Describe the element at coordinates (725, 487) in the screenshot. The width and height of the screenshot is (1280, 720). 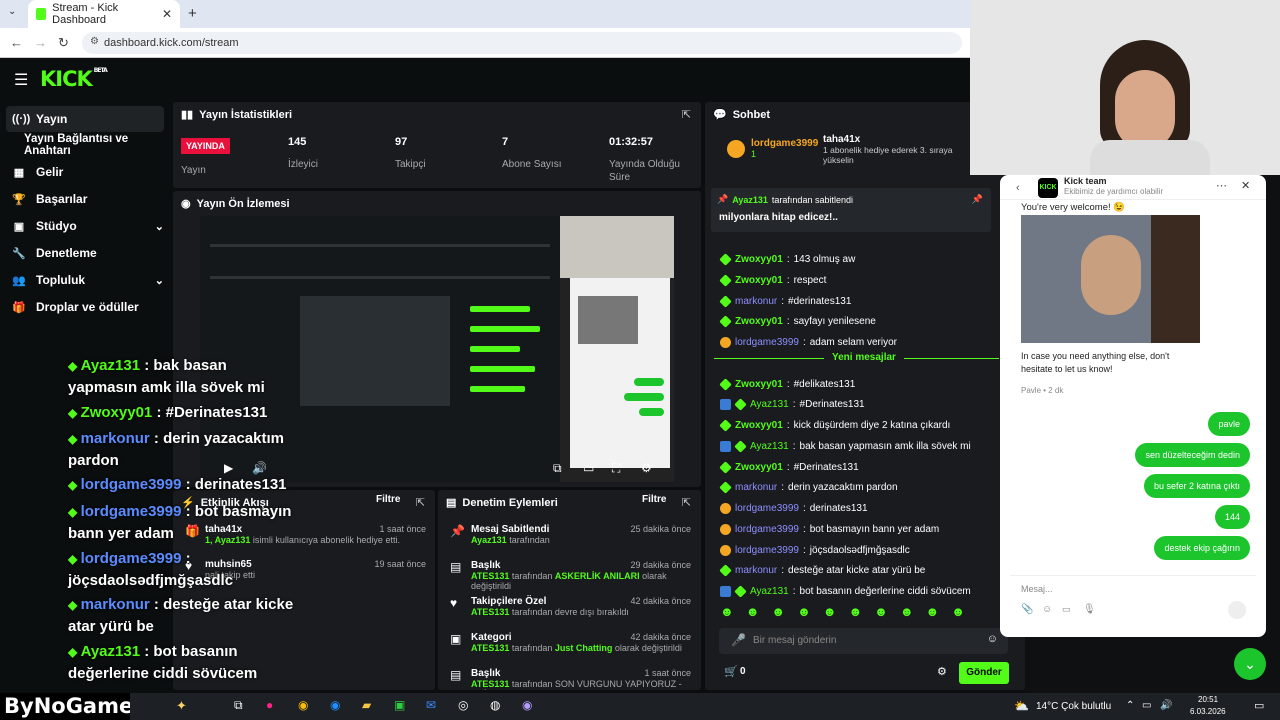
I see `sub-badge-icon` at that location.